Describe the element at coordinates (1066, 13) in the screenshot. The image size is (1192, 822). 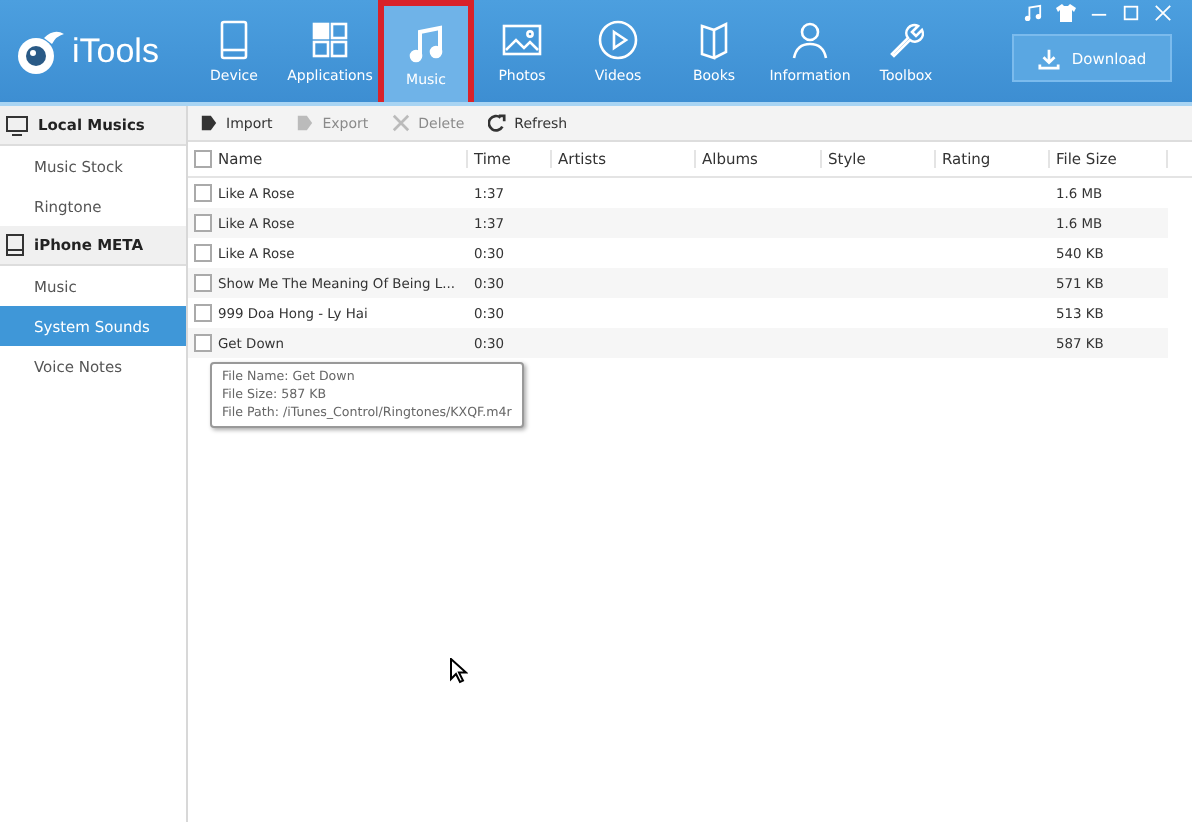
I see `shirt-icon` at that location.